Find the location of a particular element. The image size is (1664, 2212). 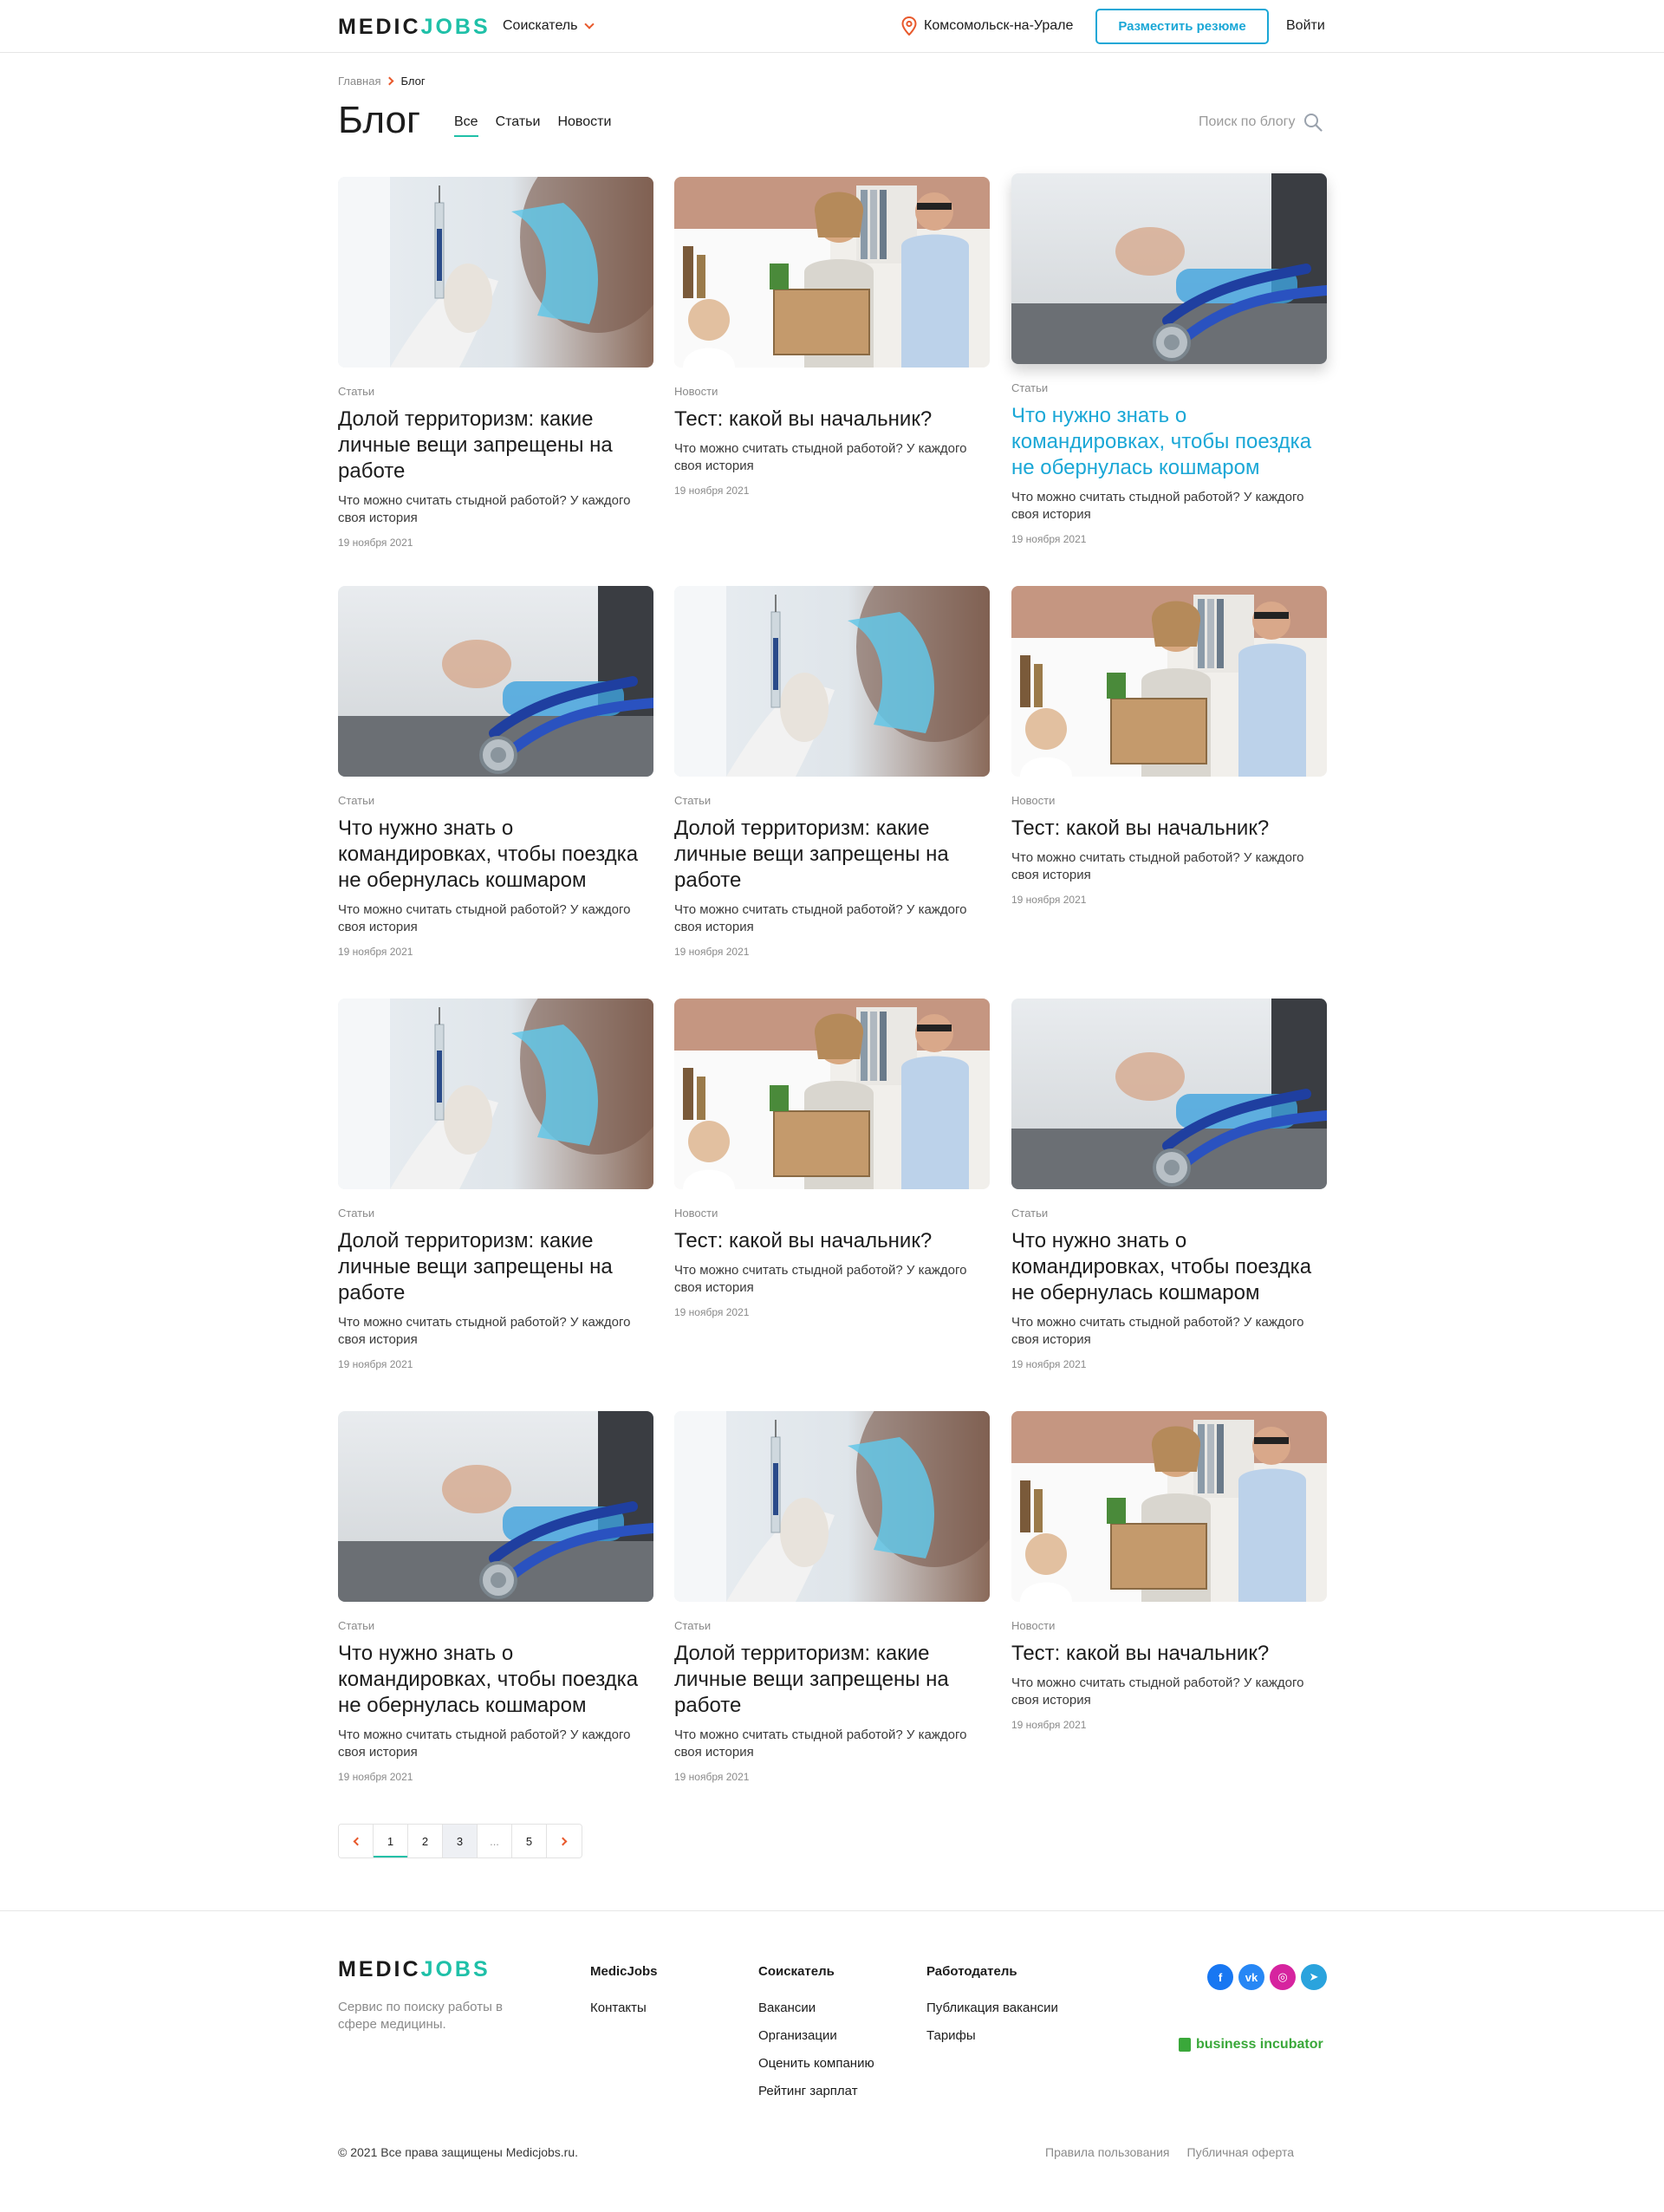

offer-link: Публичная оферта is located at coordinates (1241, 2152).